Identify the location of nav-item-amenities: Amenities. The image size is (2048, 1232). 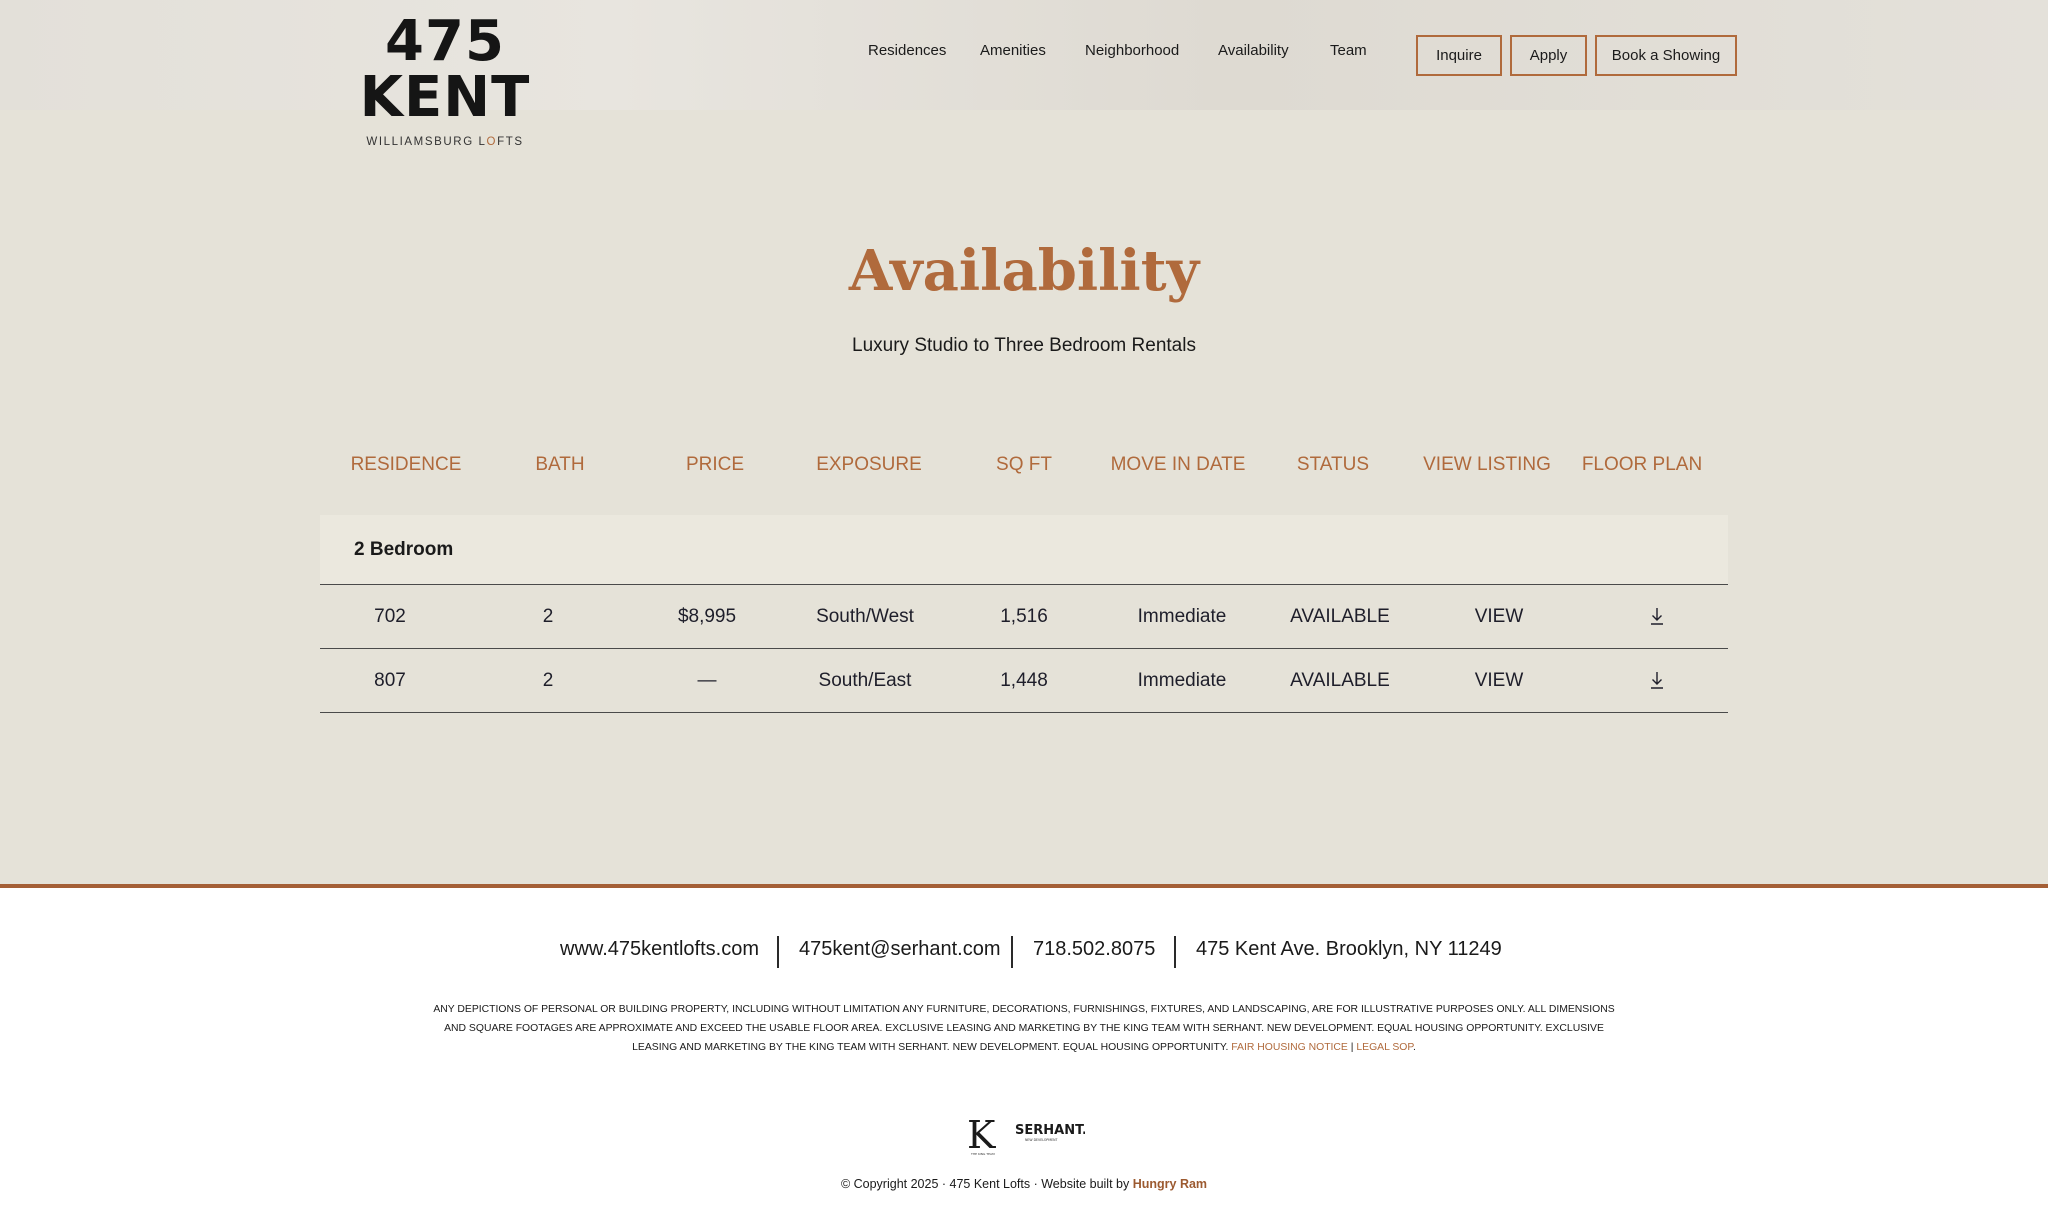
(1013, 50).